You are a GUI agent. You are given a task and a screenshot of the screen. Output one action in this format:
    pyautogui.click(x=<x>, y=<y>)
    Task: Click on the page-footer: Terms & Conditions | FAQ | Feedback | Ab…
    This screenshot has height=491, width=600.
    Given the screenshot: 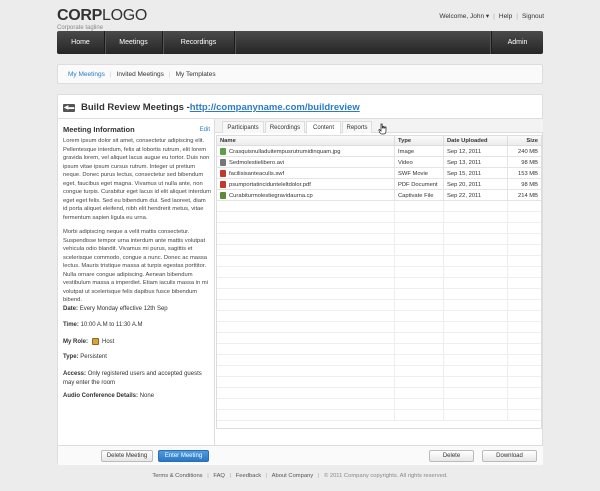 What is the action you would take?
    pyautogui.click(x=300, y=476)
    